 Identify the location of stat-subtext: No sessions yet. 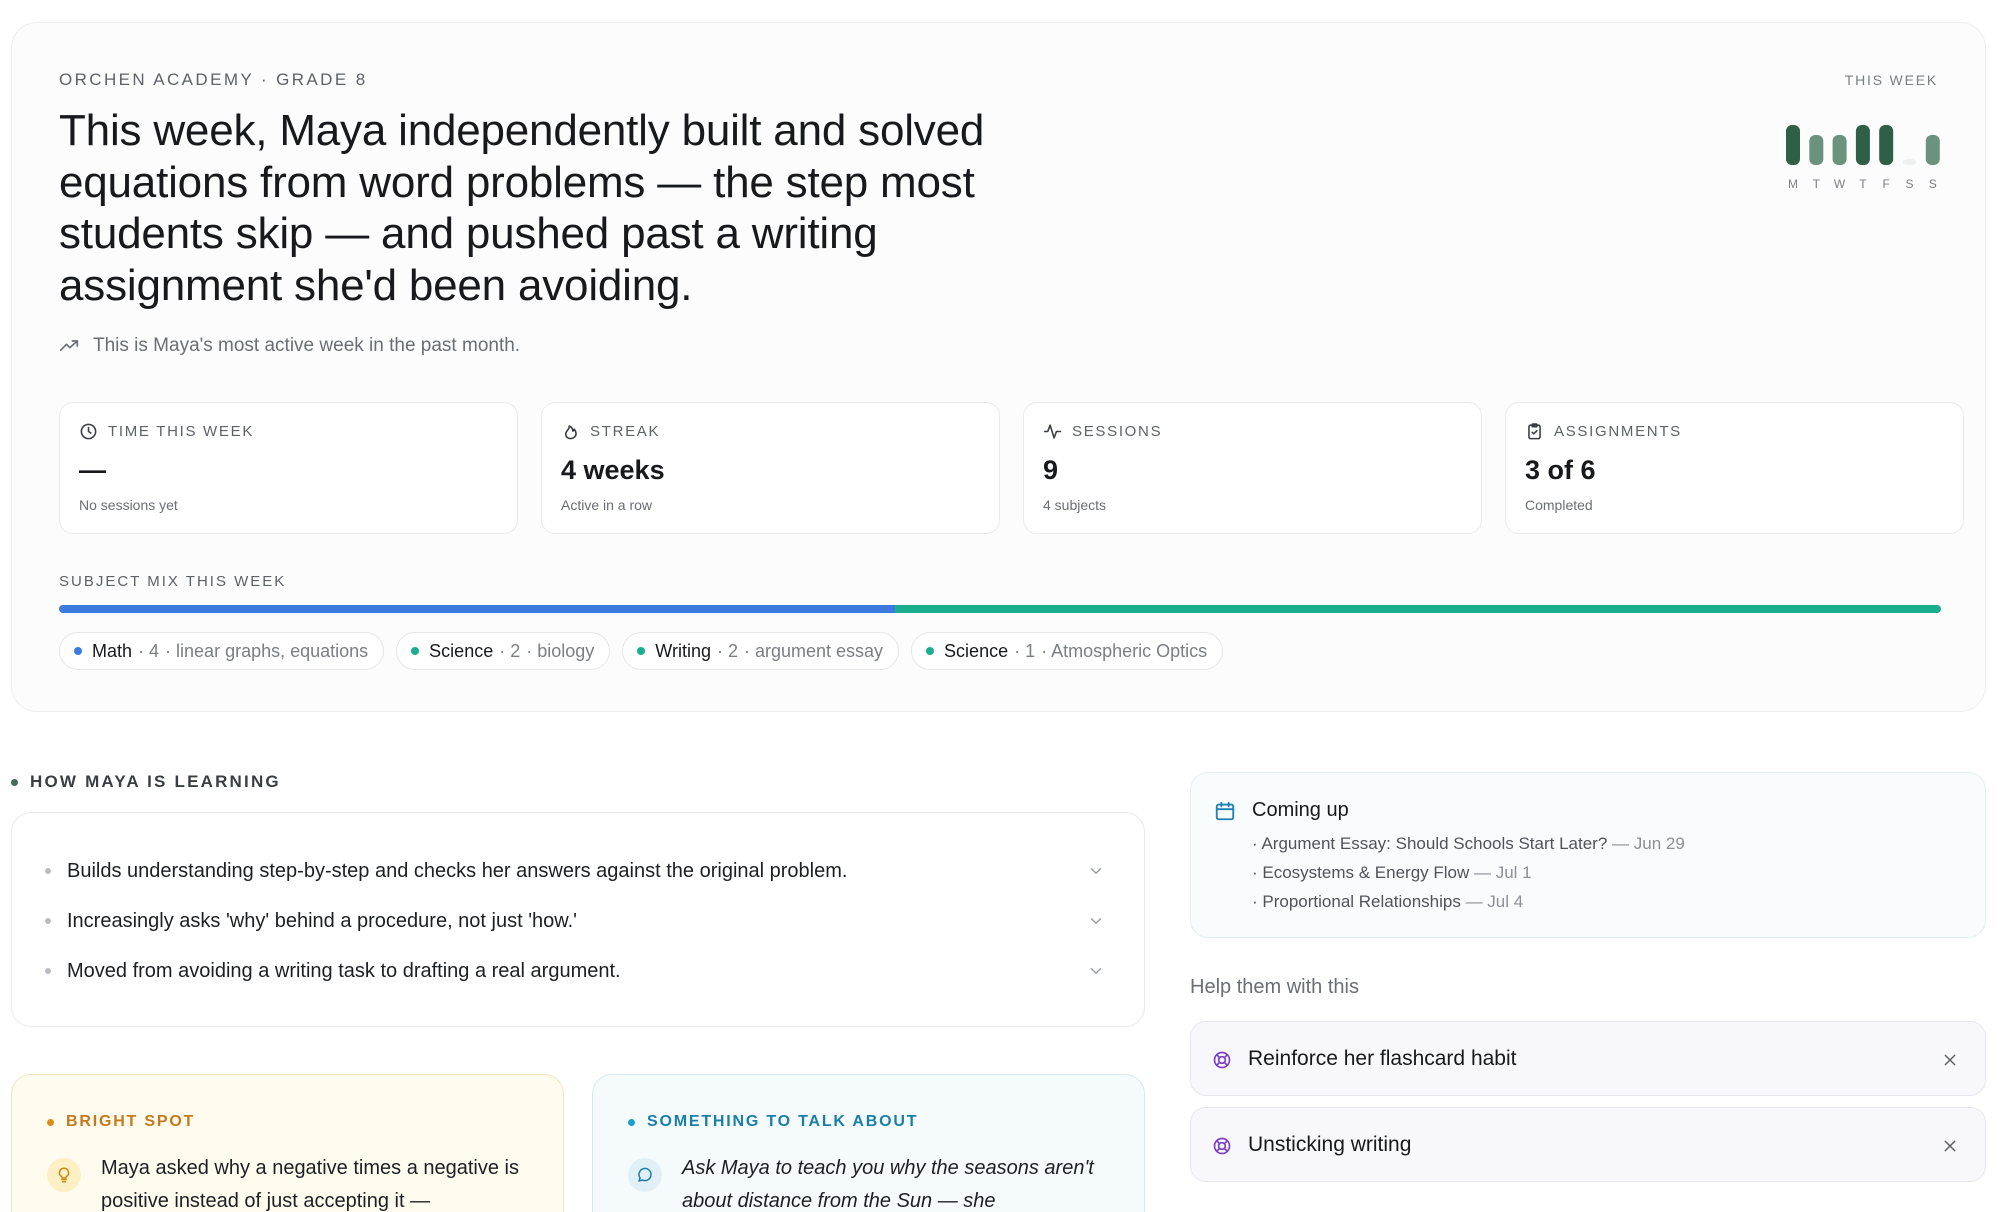
(128, 505).